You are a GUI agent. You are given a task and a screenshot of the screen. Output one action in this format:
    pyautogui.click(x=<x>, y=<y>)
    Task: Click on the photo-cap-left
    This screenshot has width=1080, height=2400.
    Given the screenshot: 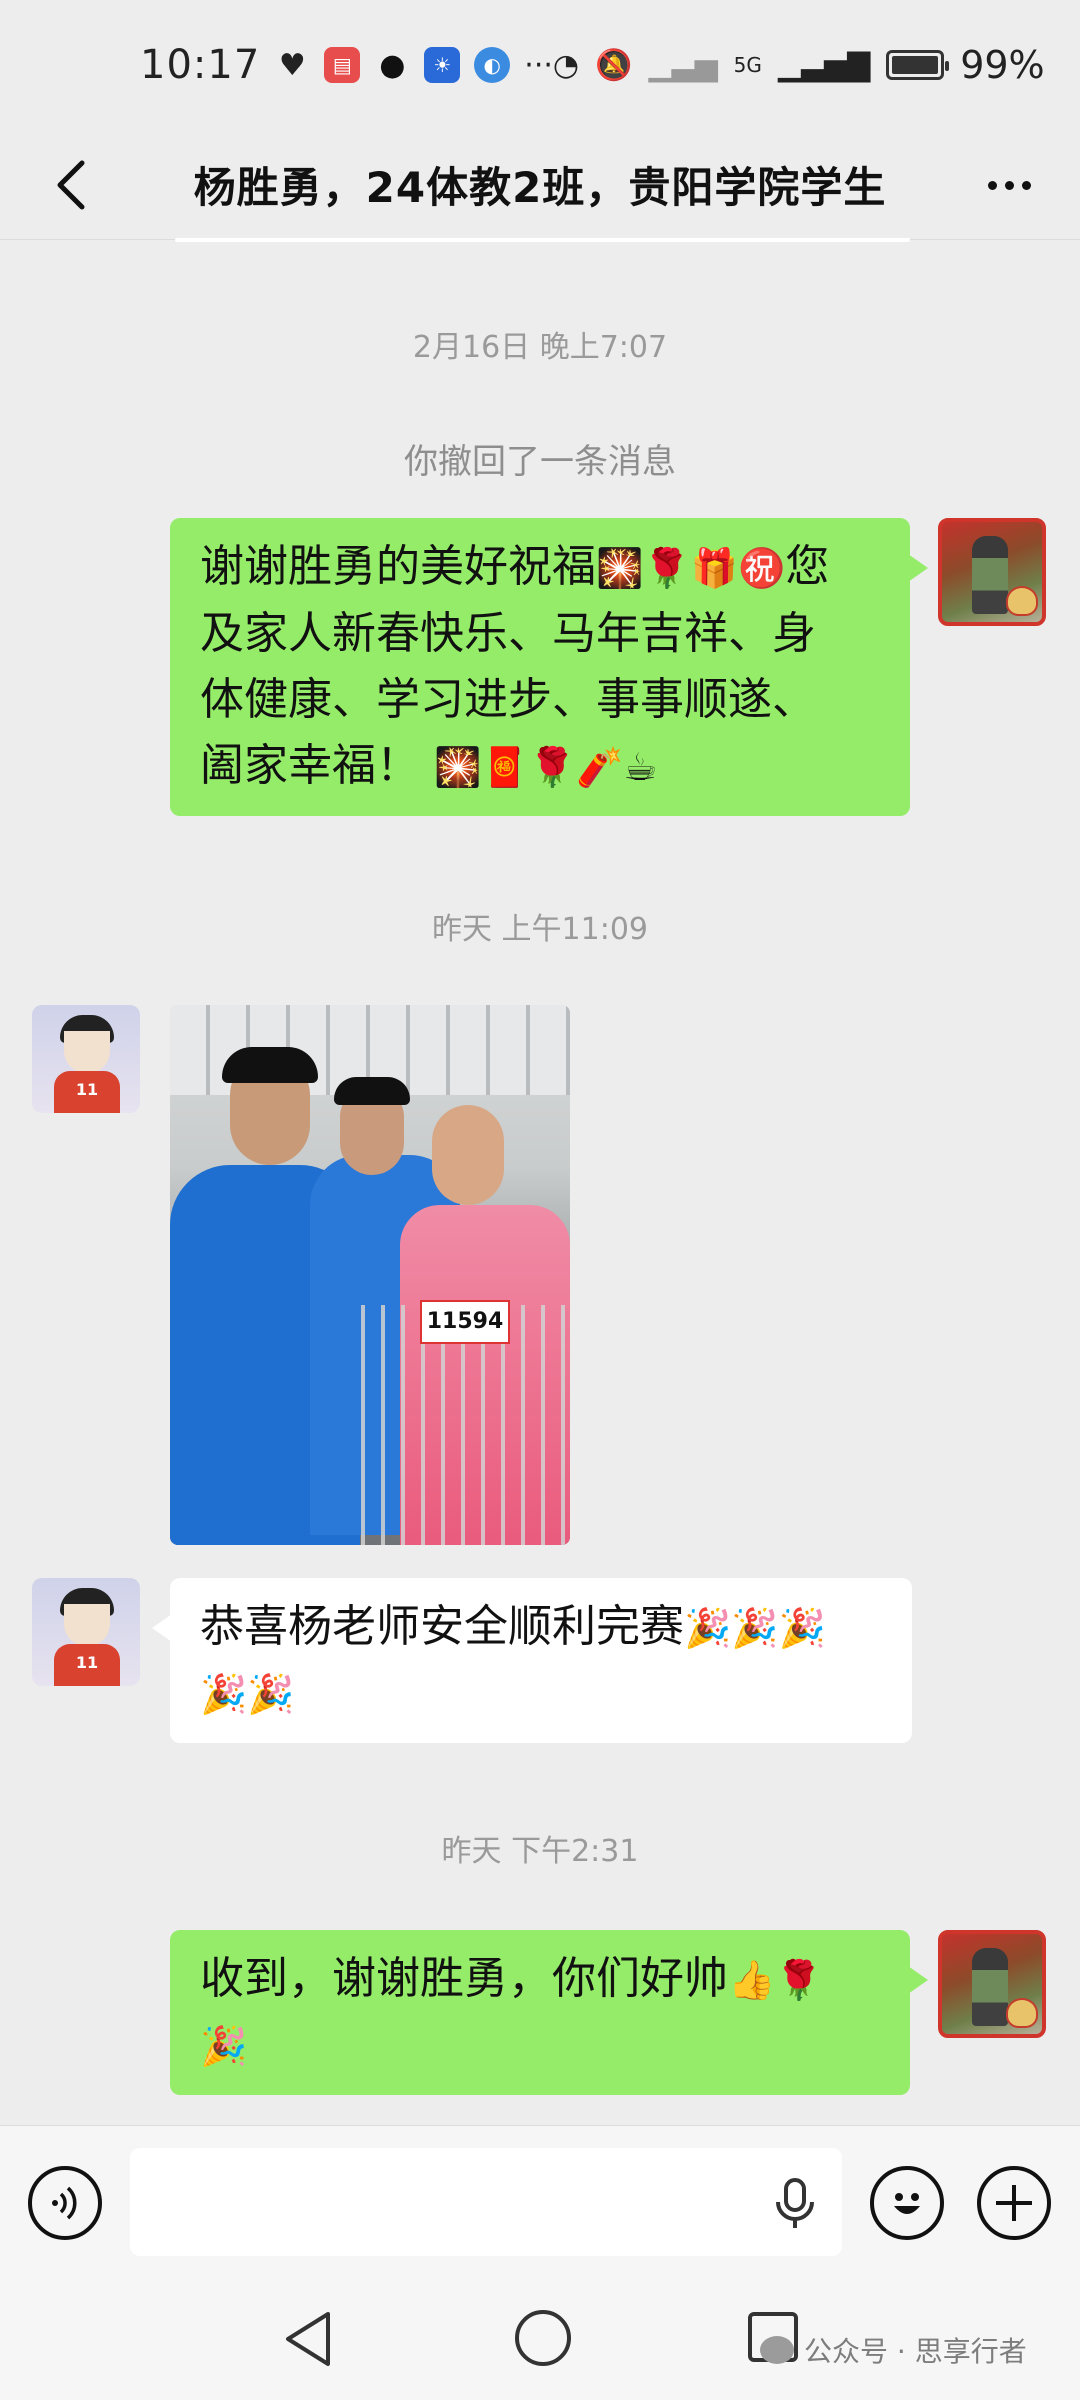 What is the action you would take?
    pyautogui.click(x=270, y=1065)
    